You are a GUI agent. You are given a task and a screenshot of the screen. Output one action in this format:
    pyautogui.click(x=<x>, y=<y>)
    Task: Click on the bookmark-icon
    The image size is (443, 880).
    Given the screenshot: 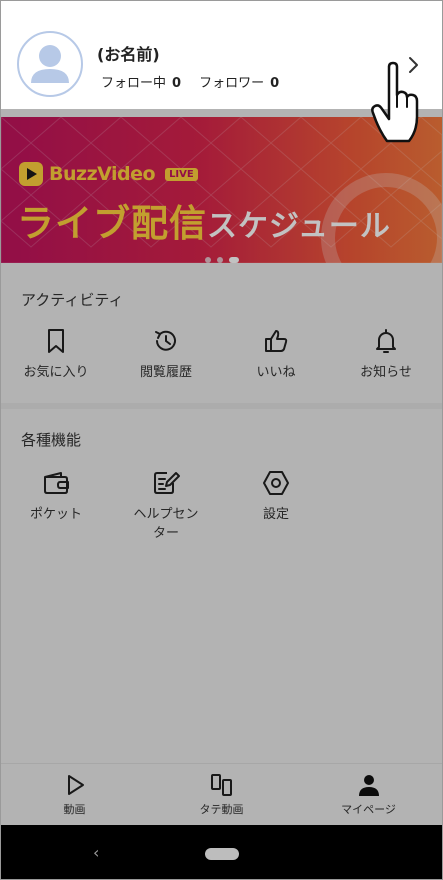 What is the action you would take?
    pyautogui.click(x=56, y=341)
    